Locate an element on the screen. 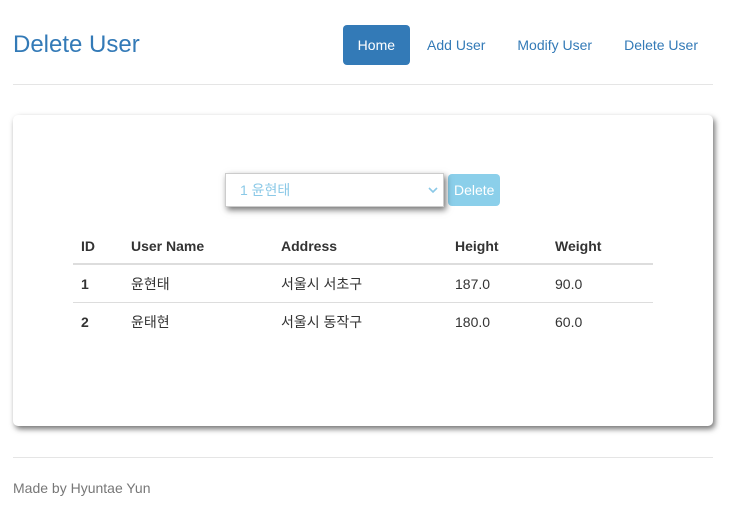 The image size is (740, 513). table-header-row: ID User Name Address Height Weight is located at coordinates (363, 247).